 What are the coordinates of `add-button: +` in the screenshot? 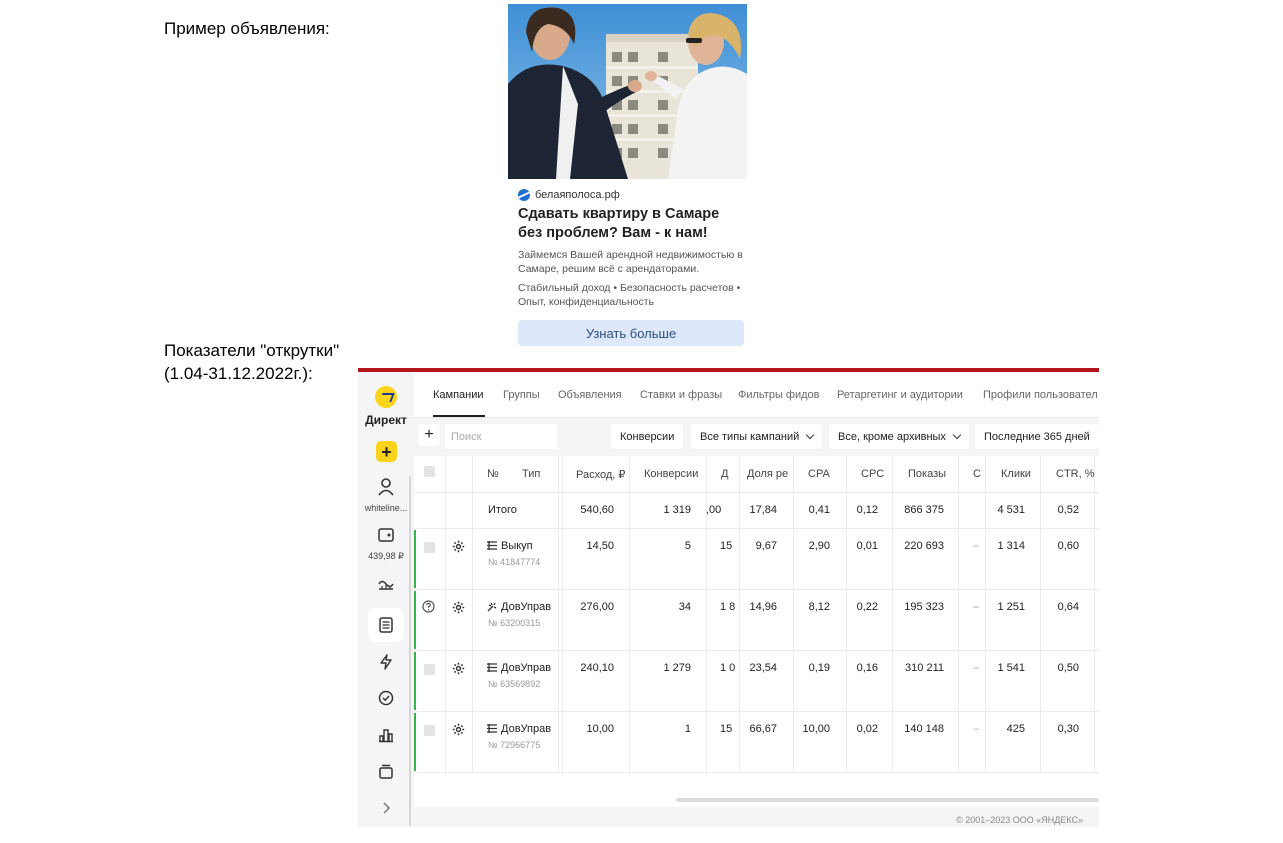 It's located at (429, 435).